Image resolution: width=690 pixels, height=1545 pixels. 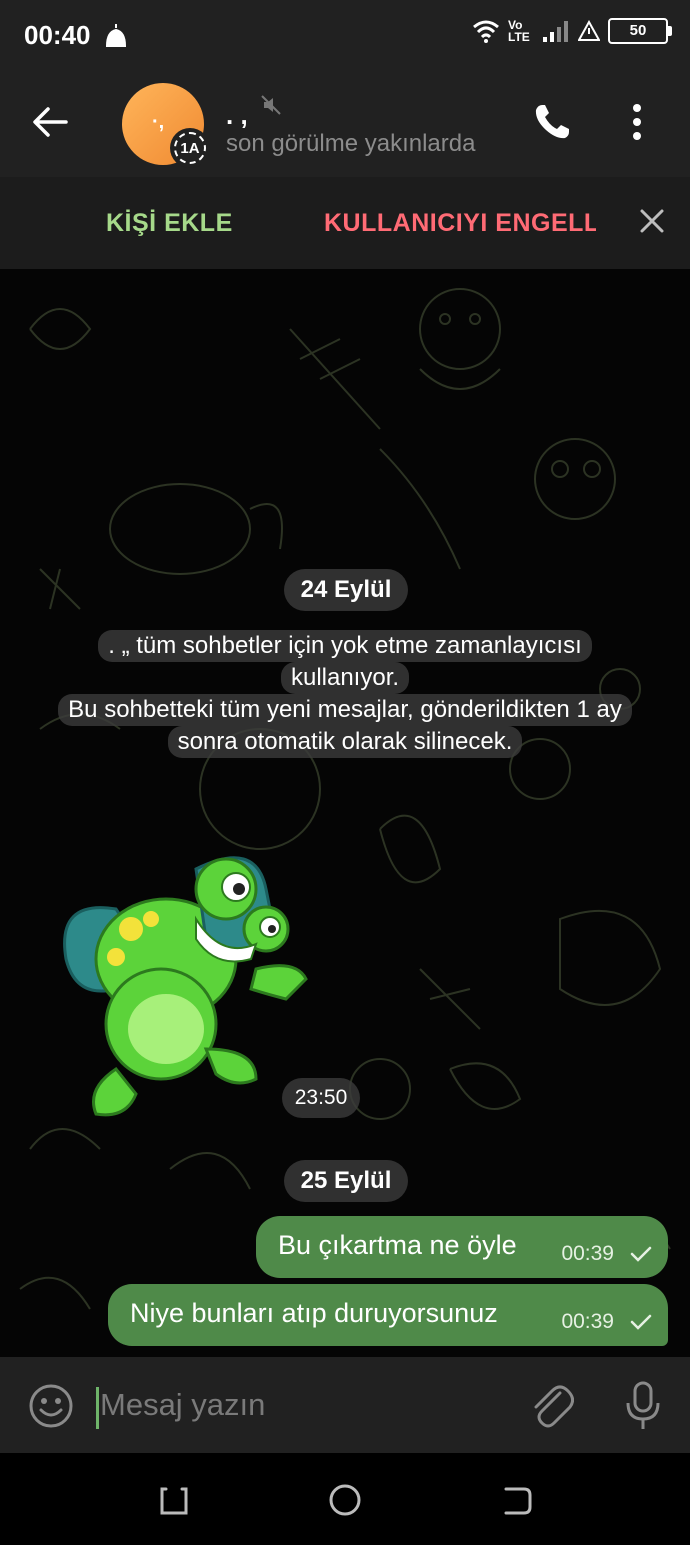 I want to click on more-options-icon, so click(x=637, y=122).